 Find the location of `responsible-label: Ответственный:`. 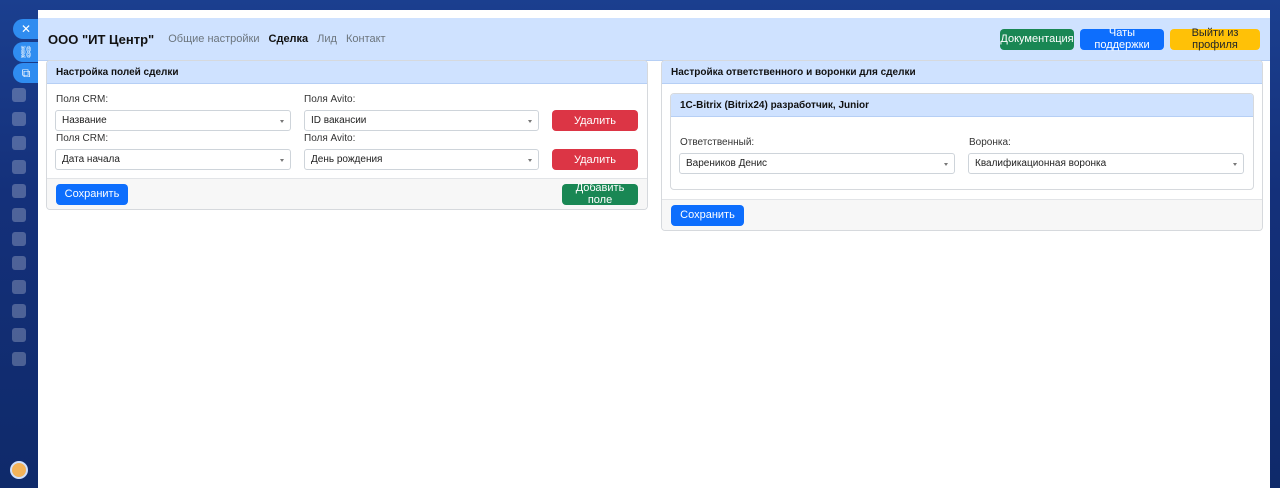

responsible-label: Ответственный: is located at coordinates (717, 142).